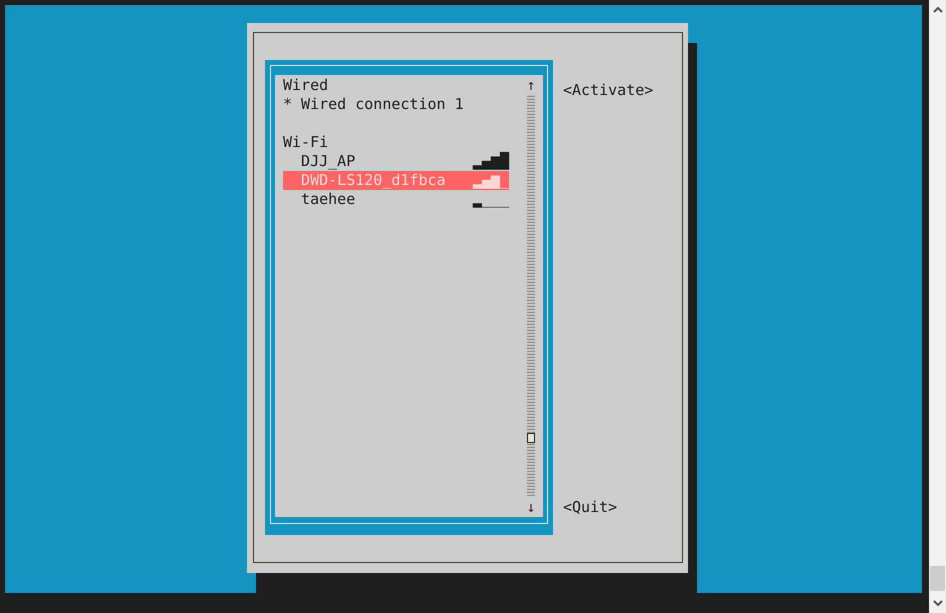  I want to click on scroll-thumb, so click(531, 438).